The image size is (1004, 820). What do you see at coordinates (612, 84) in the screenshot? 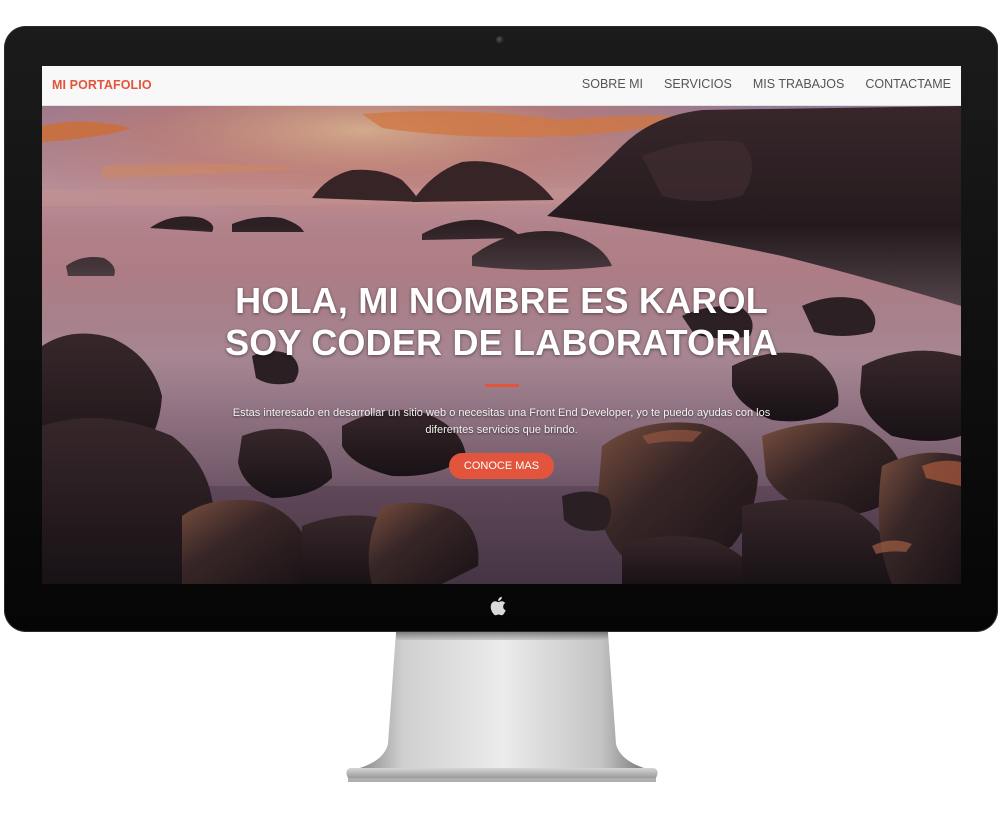
I see `nav-link-sobre-mi: SOBRE MI` at bounding box center [612, 84].